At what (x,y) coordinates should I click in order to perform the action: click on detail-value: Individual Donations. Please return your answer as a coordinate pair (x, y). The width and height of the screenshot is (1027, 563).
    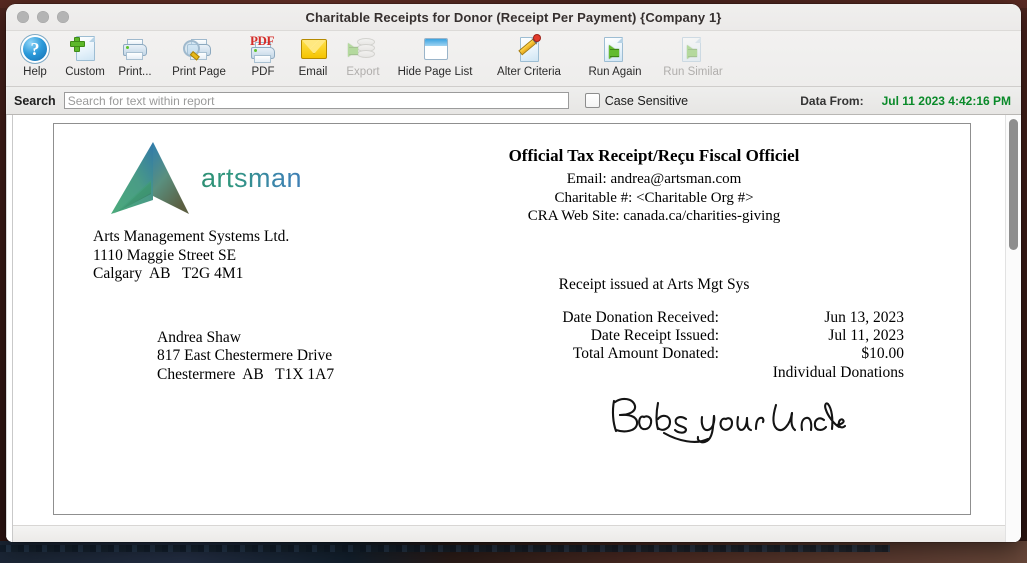
    Looking at the image, I should click on (838, 372).